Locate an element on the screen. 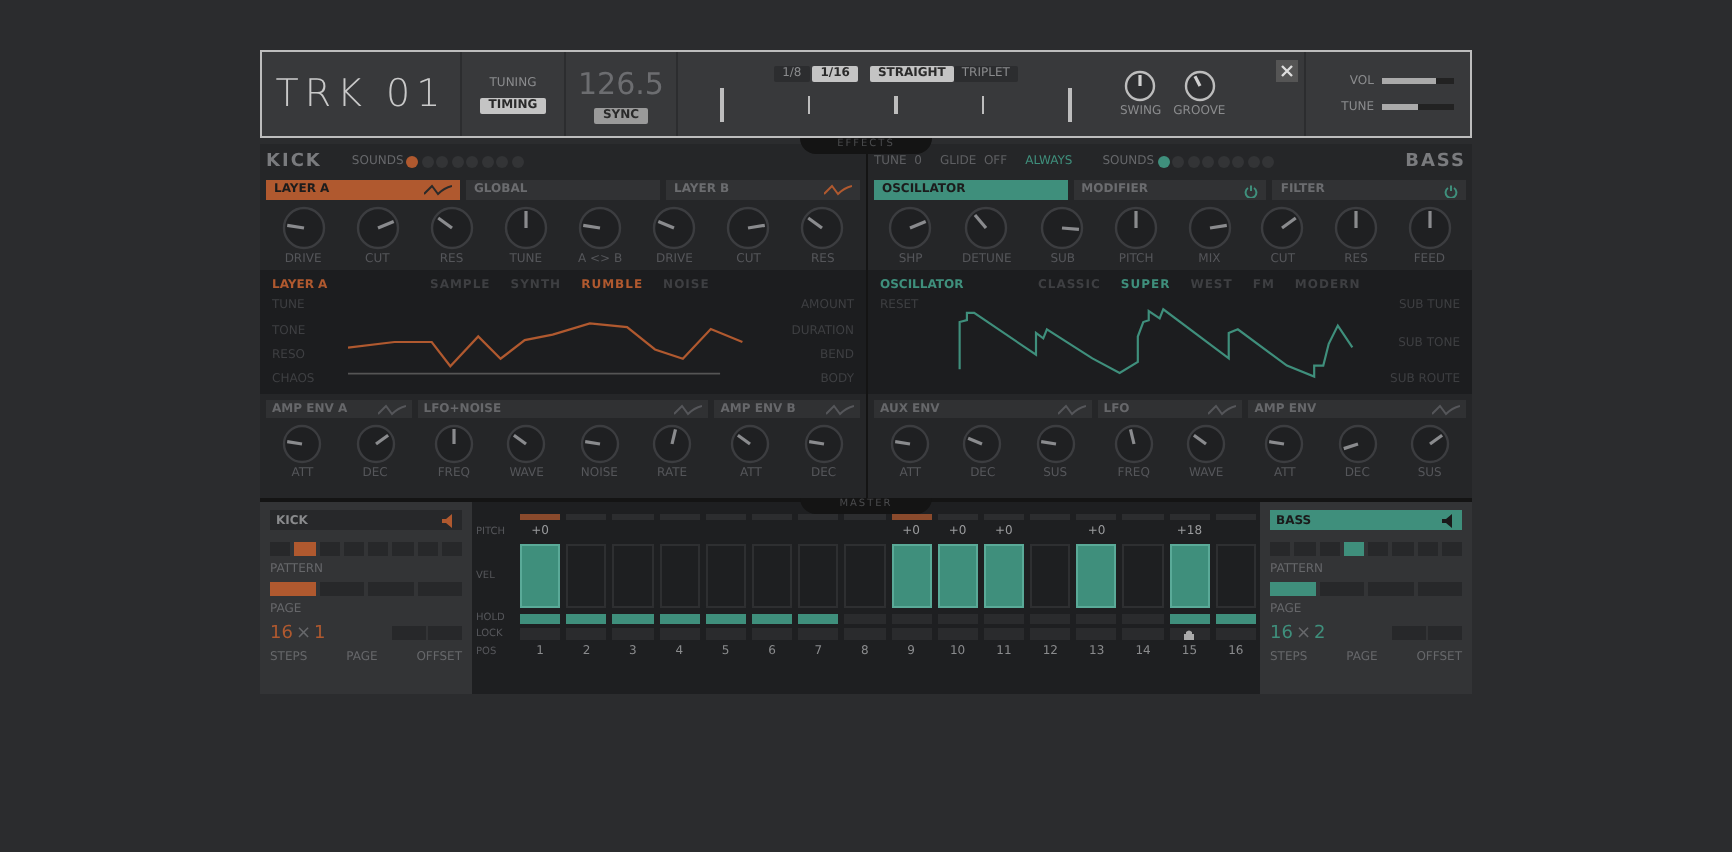  value-field: 2 is located at coordinates (1320, 634).